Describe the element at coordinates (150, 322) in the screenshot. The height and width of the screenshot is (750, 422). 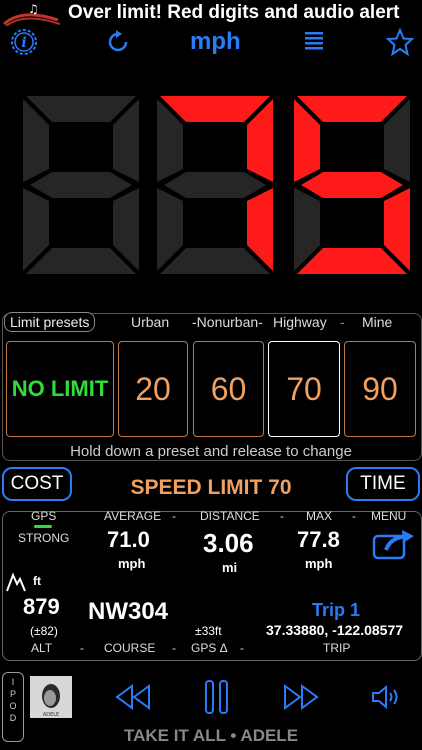
I see `preset-label-urban: Urban` at that location.